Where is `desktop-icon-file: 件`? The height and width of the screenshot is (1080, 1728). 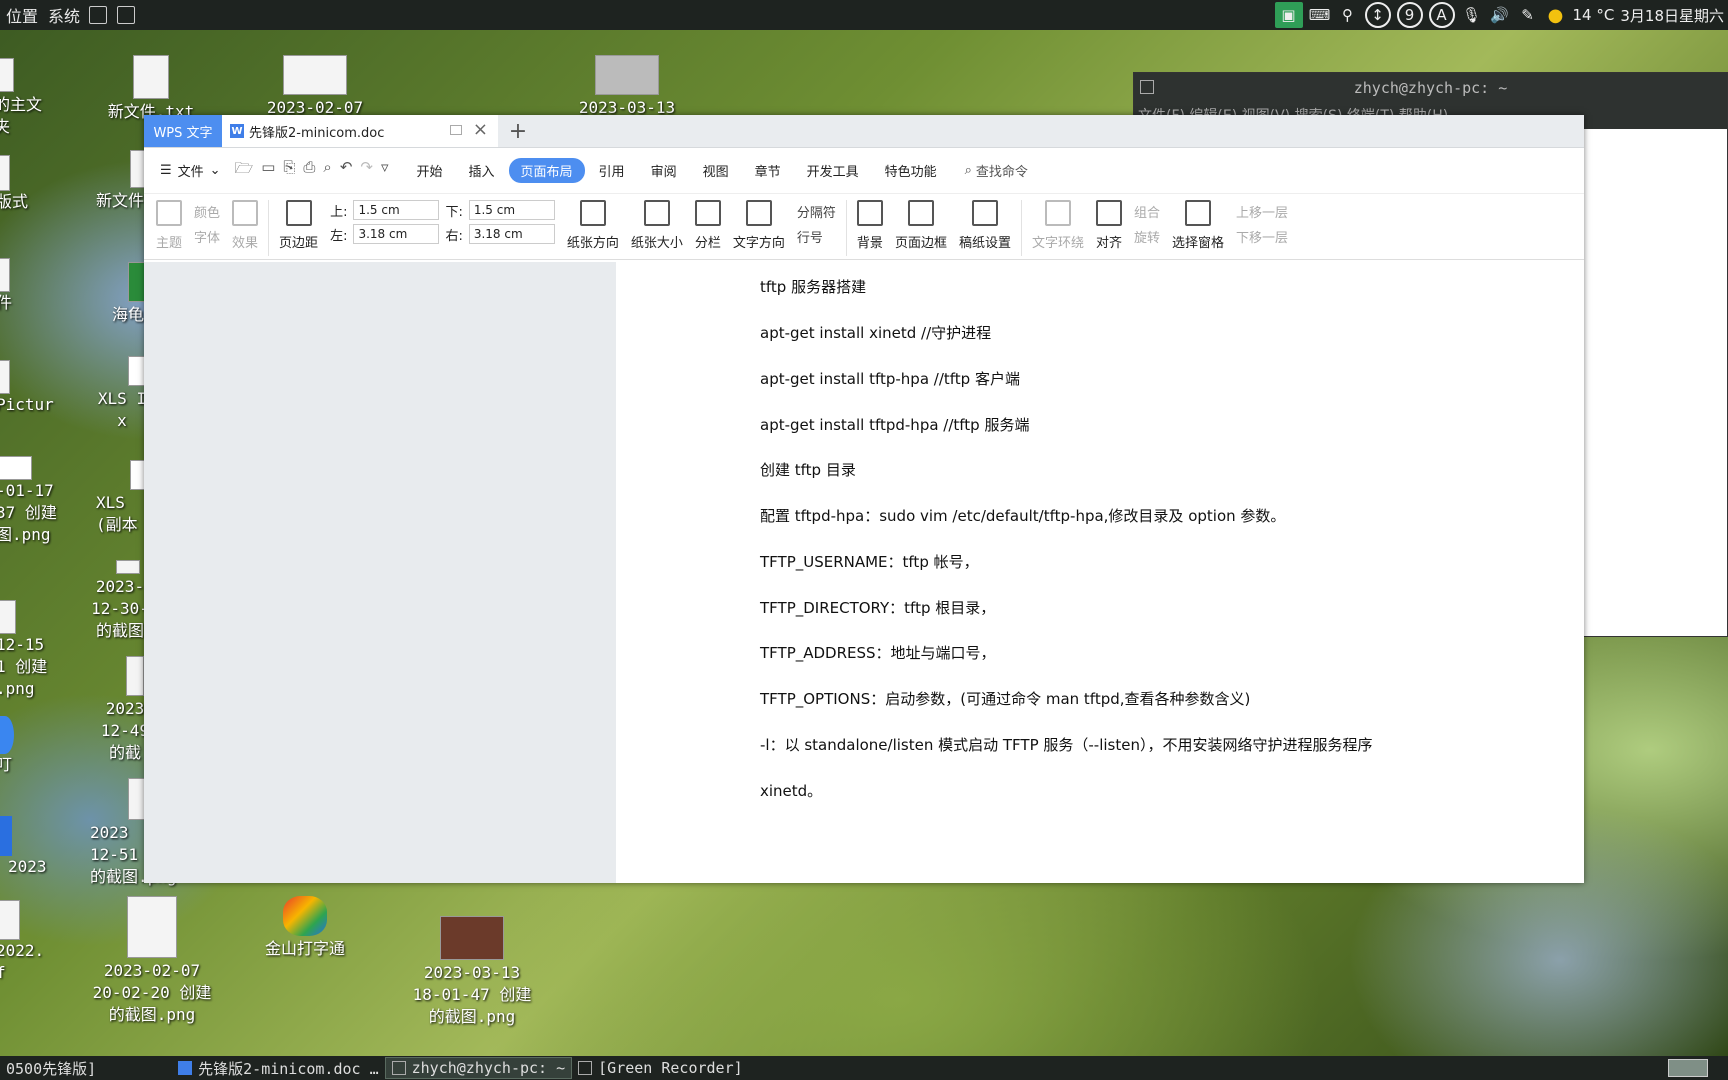 desktop-icon-file: 件 is located at coordinates (28, 286).